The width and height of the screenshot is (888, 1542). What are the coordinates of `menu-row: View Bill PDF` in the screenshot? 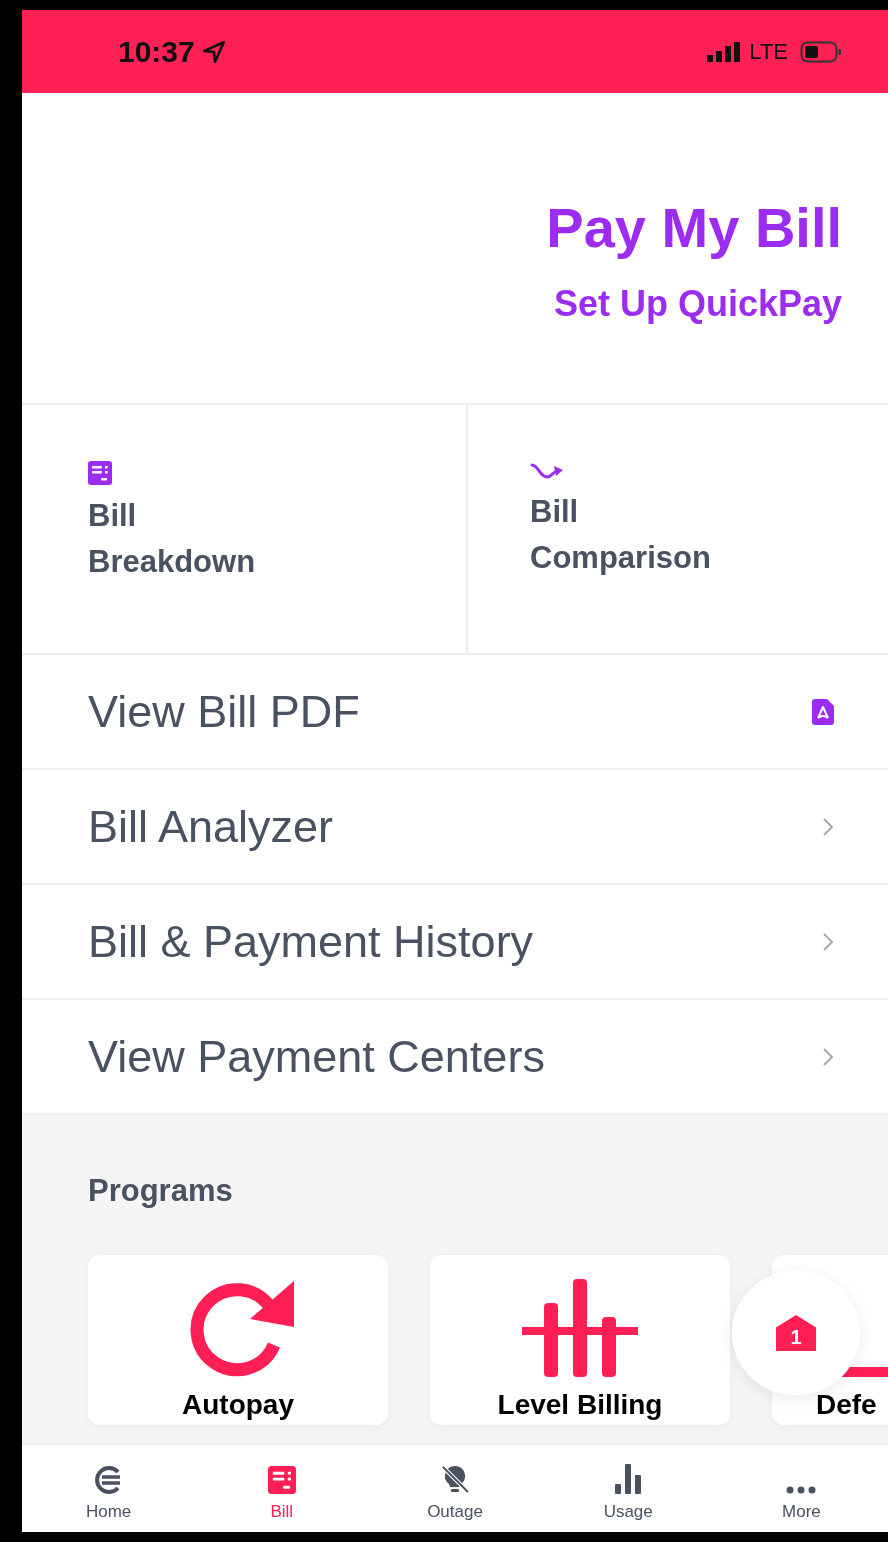 It's located at (455, 712).